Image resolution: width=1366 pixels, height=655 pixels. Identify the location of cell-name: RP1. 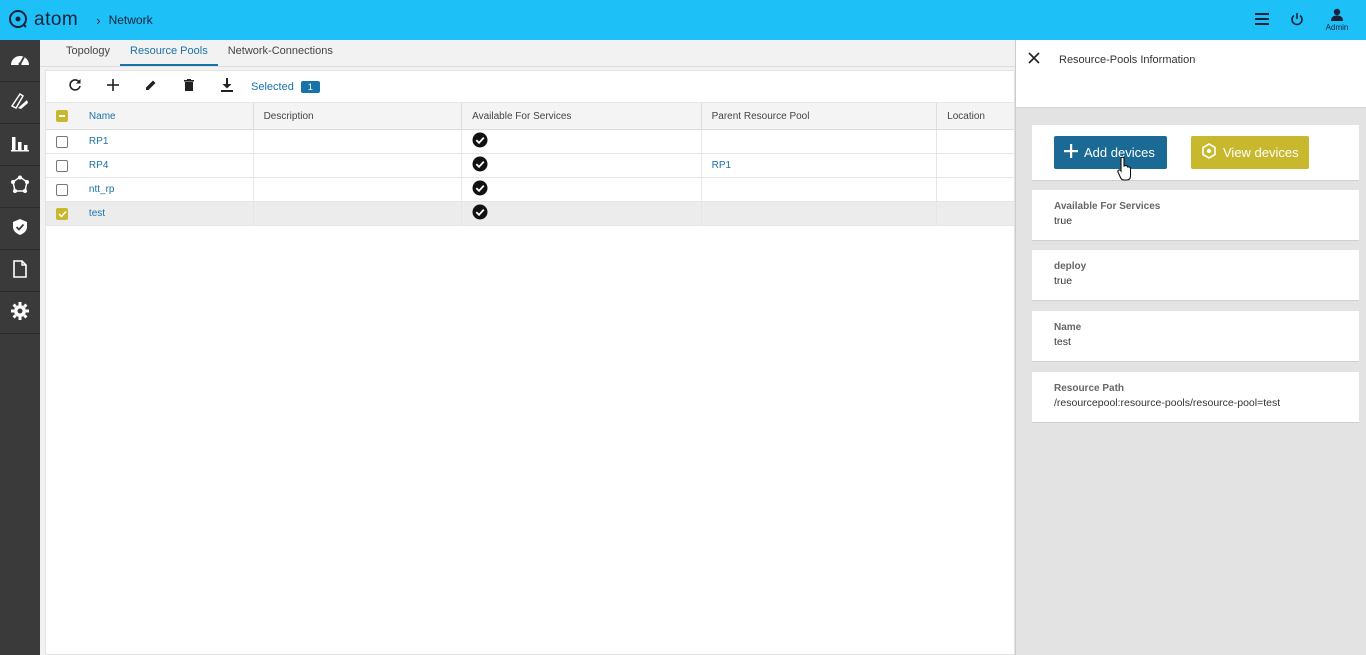
(166, 141).